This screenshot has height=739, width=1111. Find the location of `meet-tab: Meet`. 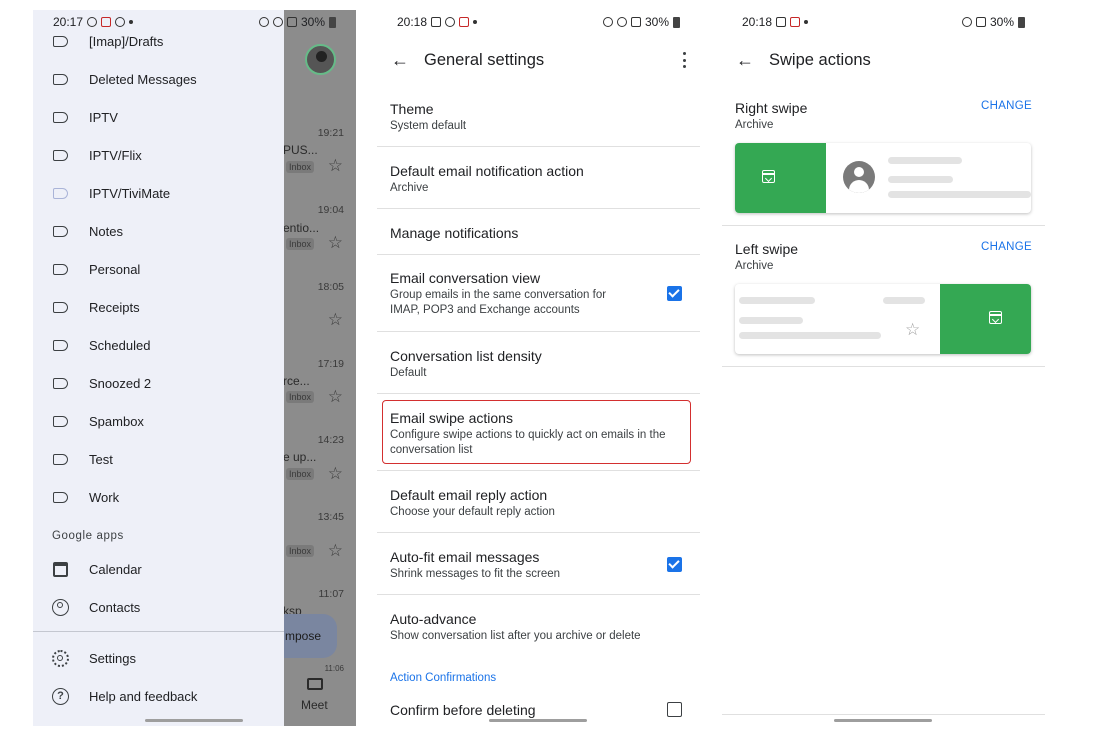

meet-tab: Meet is located at coordinates (314, 705).